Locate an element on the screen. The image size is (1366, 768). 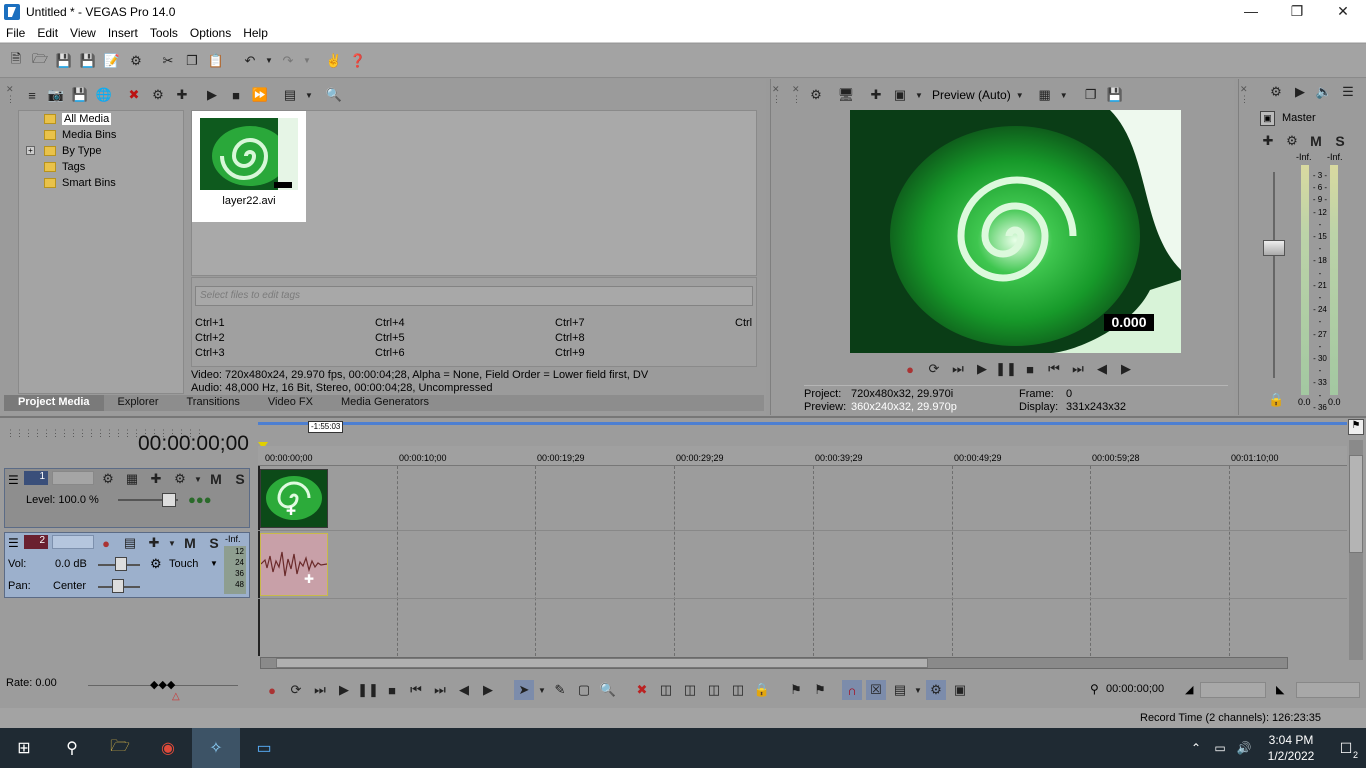
shortcut-ctrl: Ctrl is located at coordinates (743, 323).